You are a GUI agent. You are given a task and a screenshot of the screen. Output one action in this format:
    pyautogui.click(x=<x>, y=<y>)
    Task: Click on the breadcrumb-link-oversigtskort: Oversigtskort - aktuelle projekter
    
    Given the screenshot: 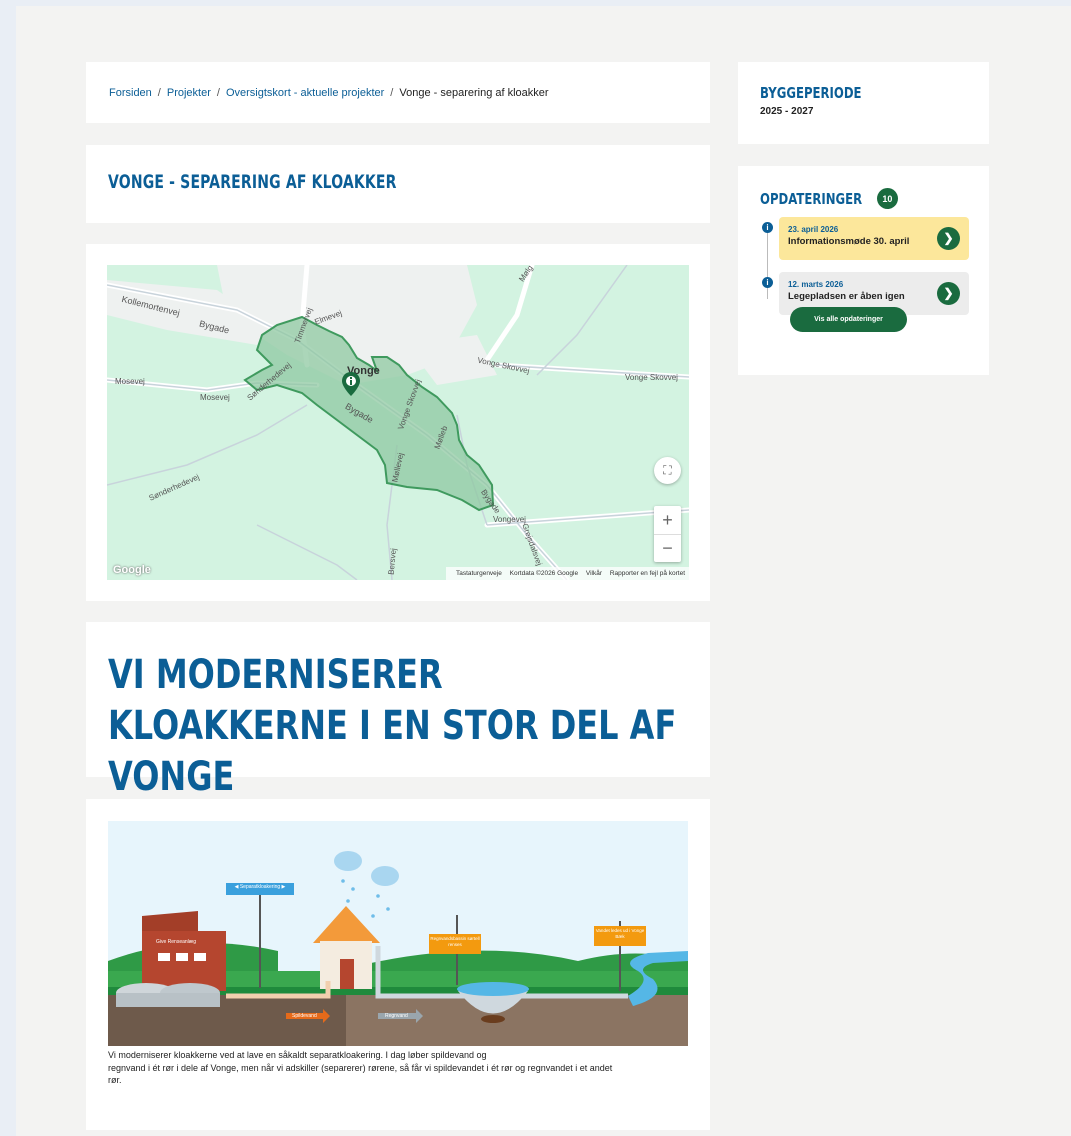 What is the action you would take?
    pyautogui.click(x=305, y=93)
    